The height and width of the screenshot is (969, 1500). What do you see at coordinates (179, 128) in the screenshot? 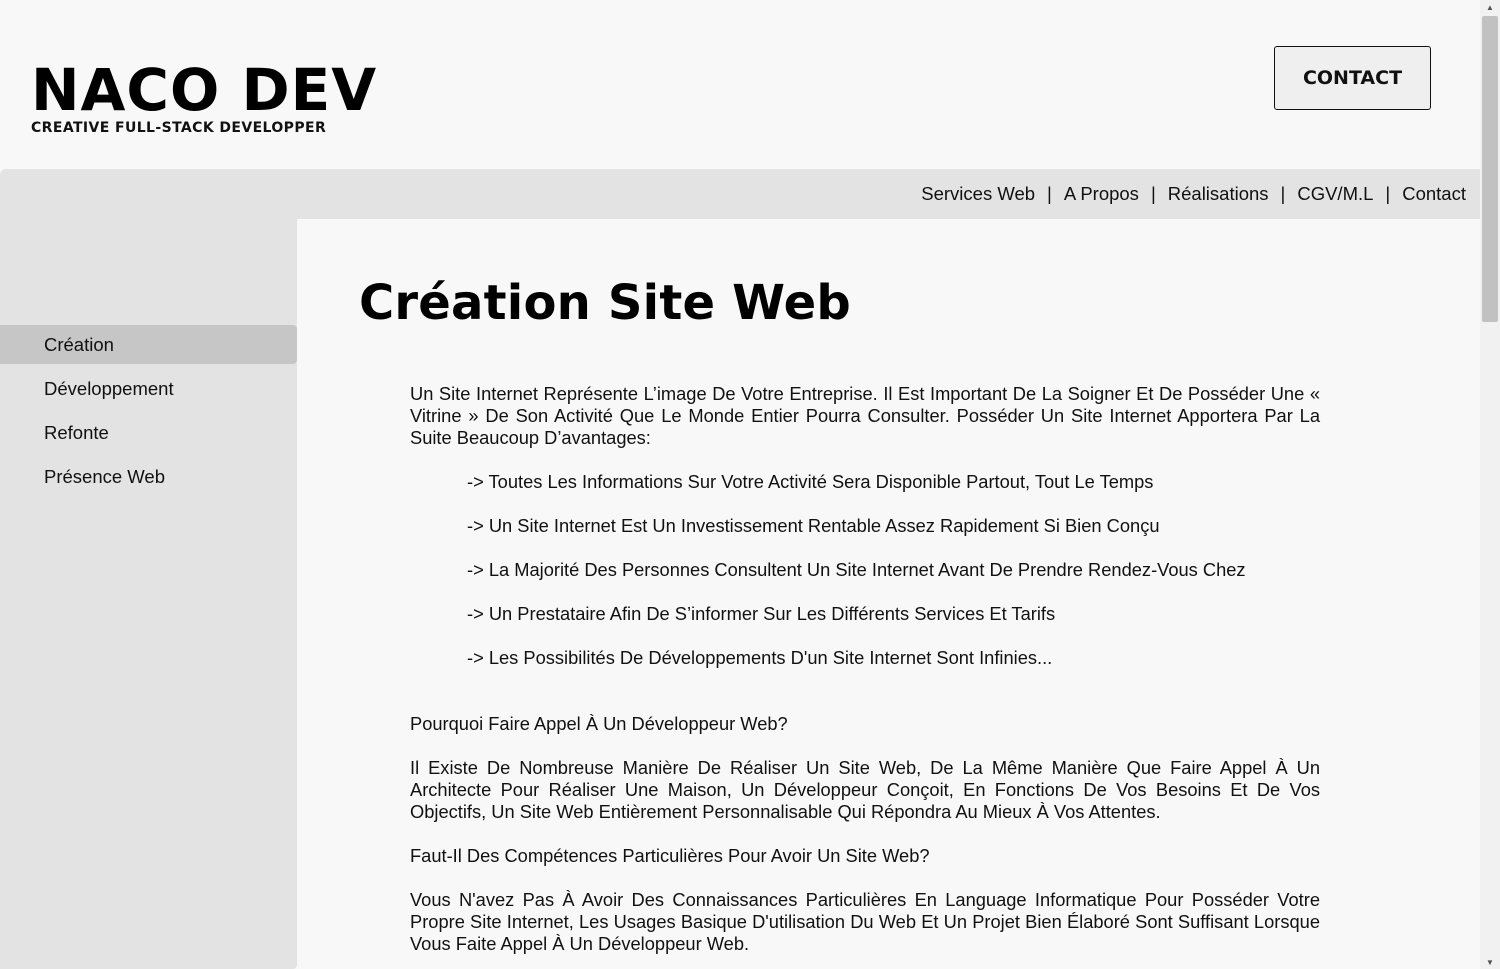
I see `brand-subtitle: CREATIVE FULL-STACK DEVELOPPER` at bounding box center [179, 128].